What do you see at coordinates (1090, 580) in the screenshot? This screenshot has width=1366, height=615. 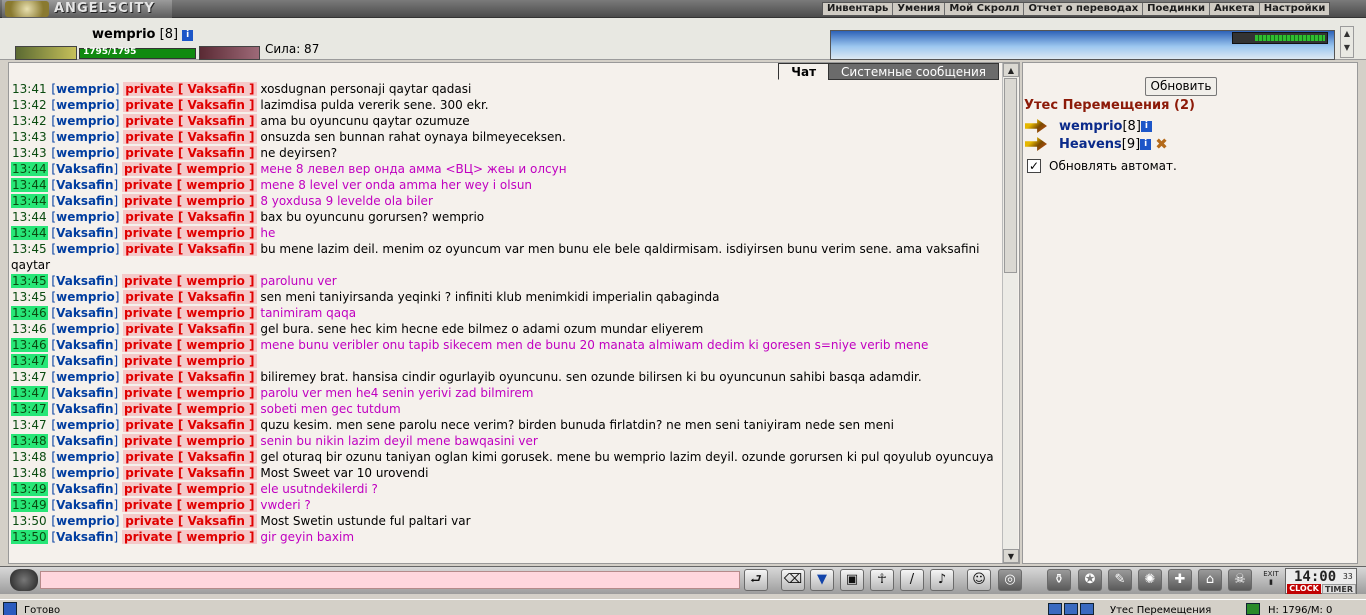 I see `money-icon: ✪` at bounding box center [1090, 580].